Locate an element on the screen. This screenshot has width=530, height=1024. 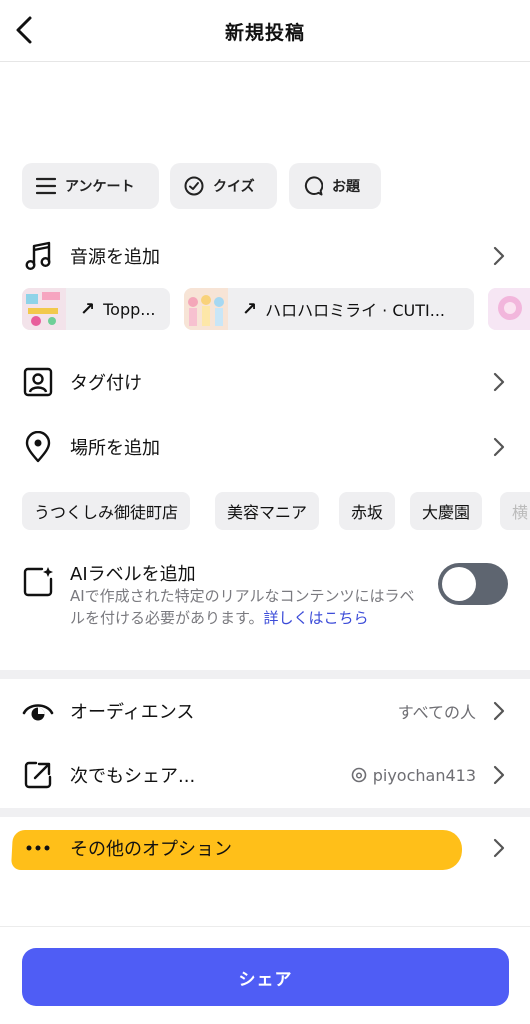
more-options-label: その他のオプション is located at coordinates (151, 849).